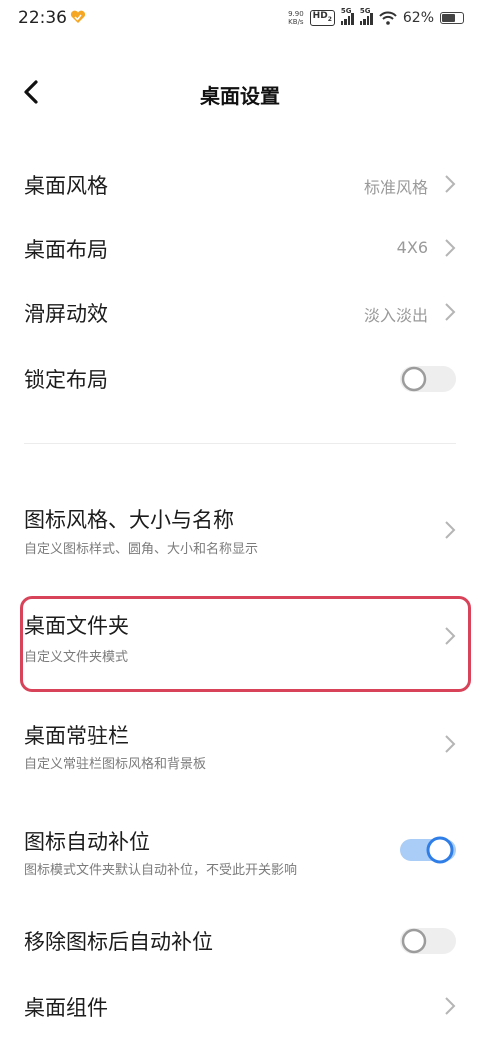 Image resolution: width=480 pixels, height=1037 pixels. I want to click on auto-fill-after-remove-toggle, so click(428, 941).